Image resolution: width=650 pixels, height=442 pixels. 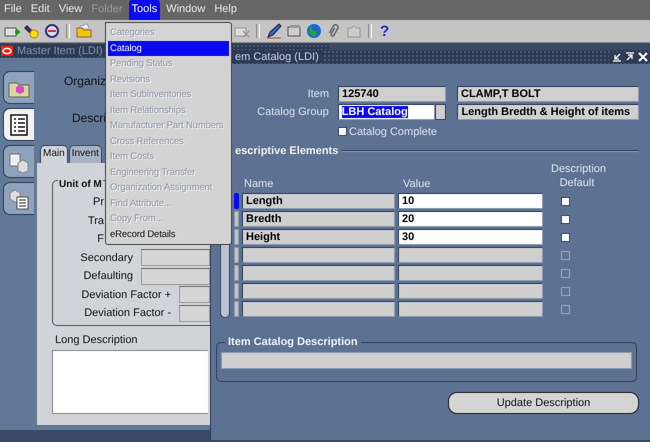 I want to click on help-icon: ?, so click(x=385, y=31).